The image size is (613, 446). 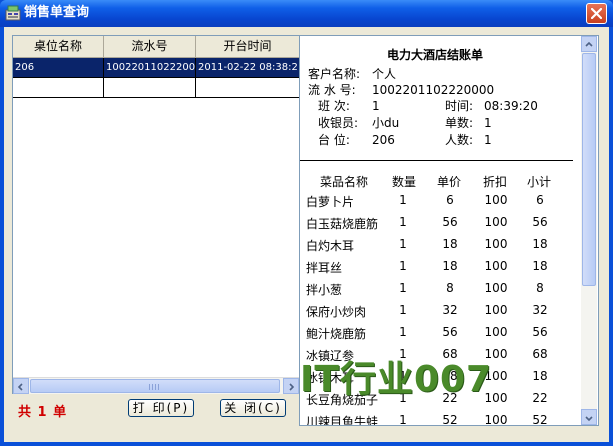 I want to click on list-item: 拌小葱 1 8 100 8, so click(x=440, y=292).